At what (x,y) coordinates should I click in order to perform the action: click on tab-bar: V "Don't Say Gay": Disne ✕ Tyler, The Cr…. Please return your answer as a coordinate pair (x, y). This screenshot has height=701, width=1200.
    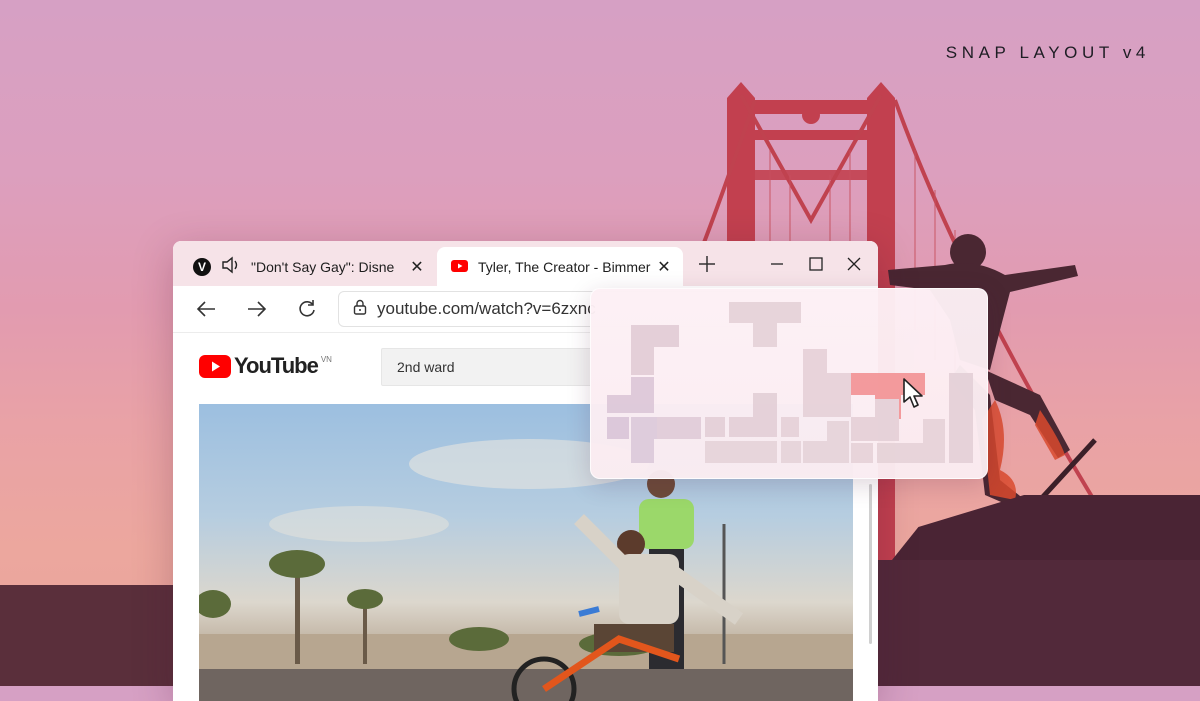
    Looking at the image, I should click on (525, 263).